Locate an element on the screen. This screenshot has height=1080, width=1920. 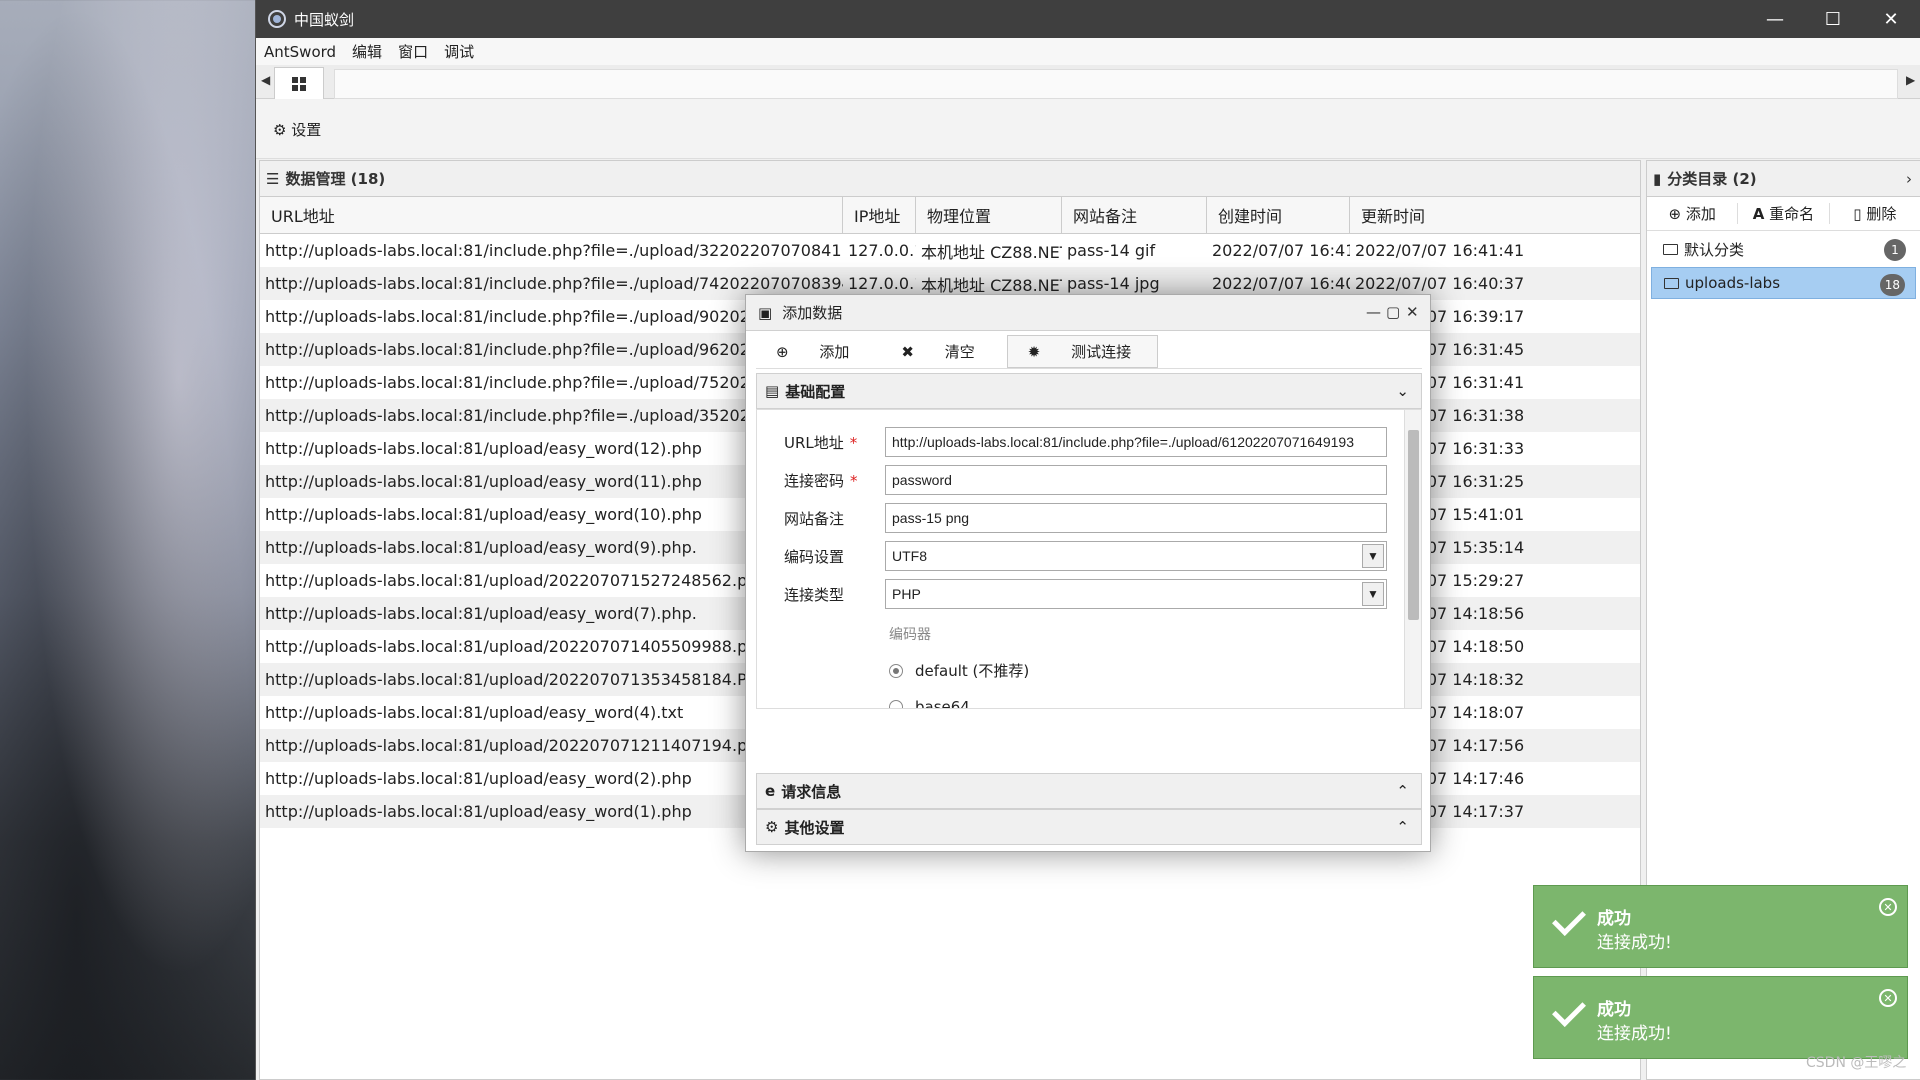
section-other-header: ⚙ 其他设置 ⌃ is located at coordinates (1089, 827).